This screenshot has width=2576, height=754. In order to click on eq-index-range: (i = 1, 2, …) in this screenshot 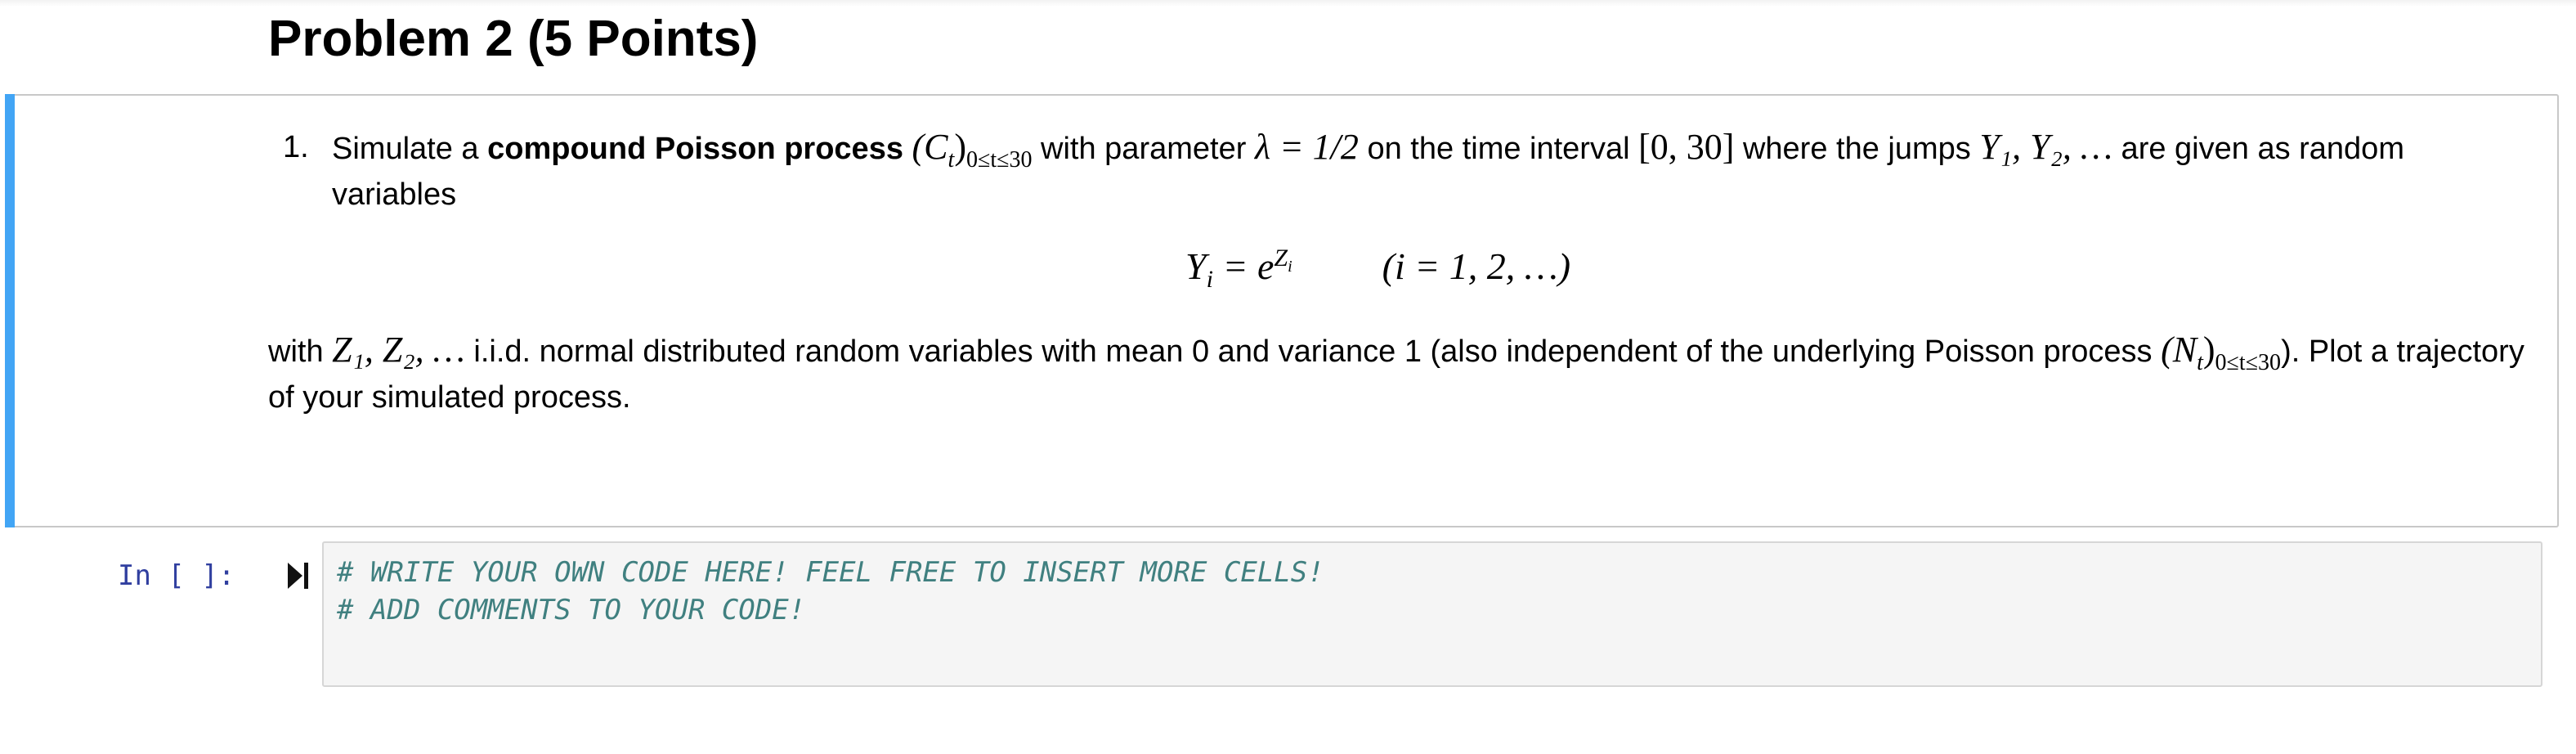, I will do `click(1476, 266)`.